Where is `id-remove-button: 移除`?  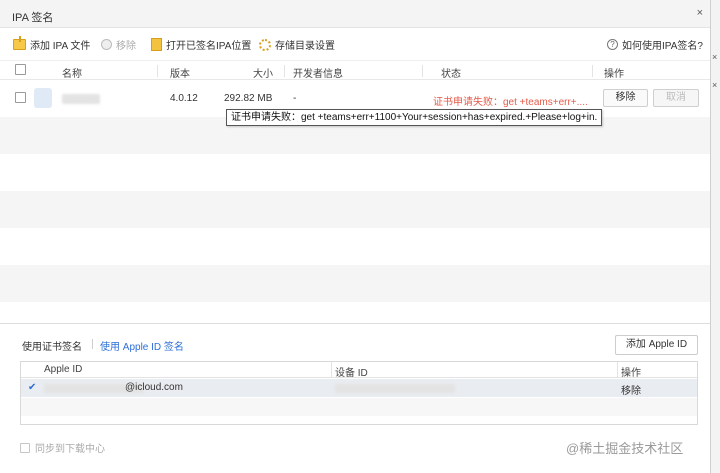 id-remove-button: 移除 is located at coordinates (631, 389).